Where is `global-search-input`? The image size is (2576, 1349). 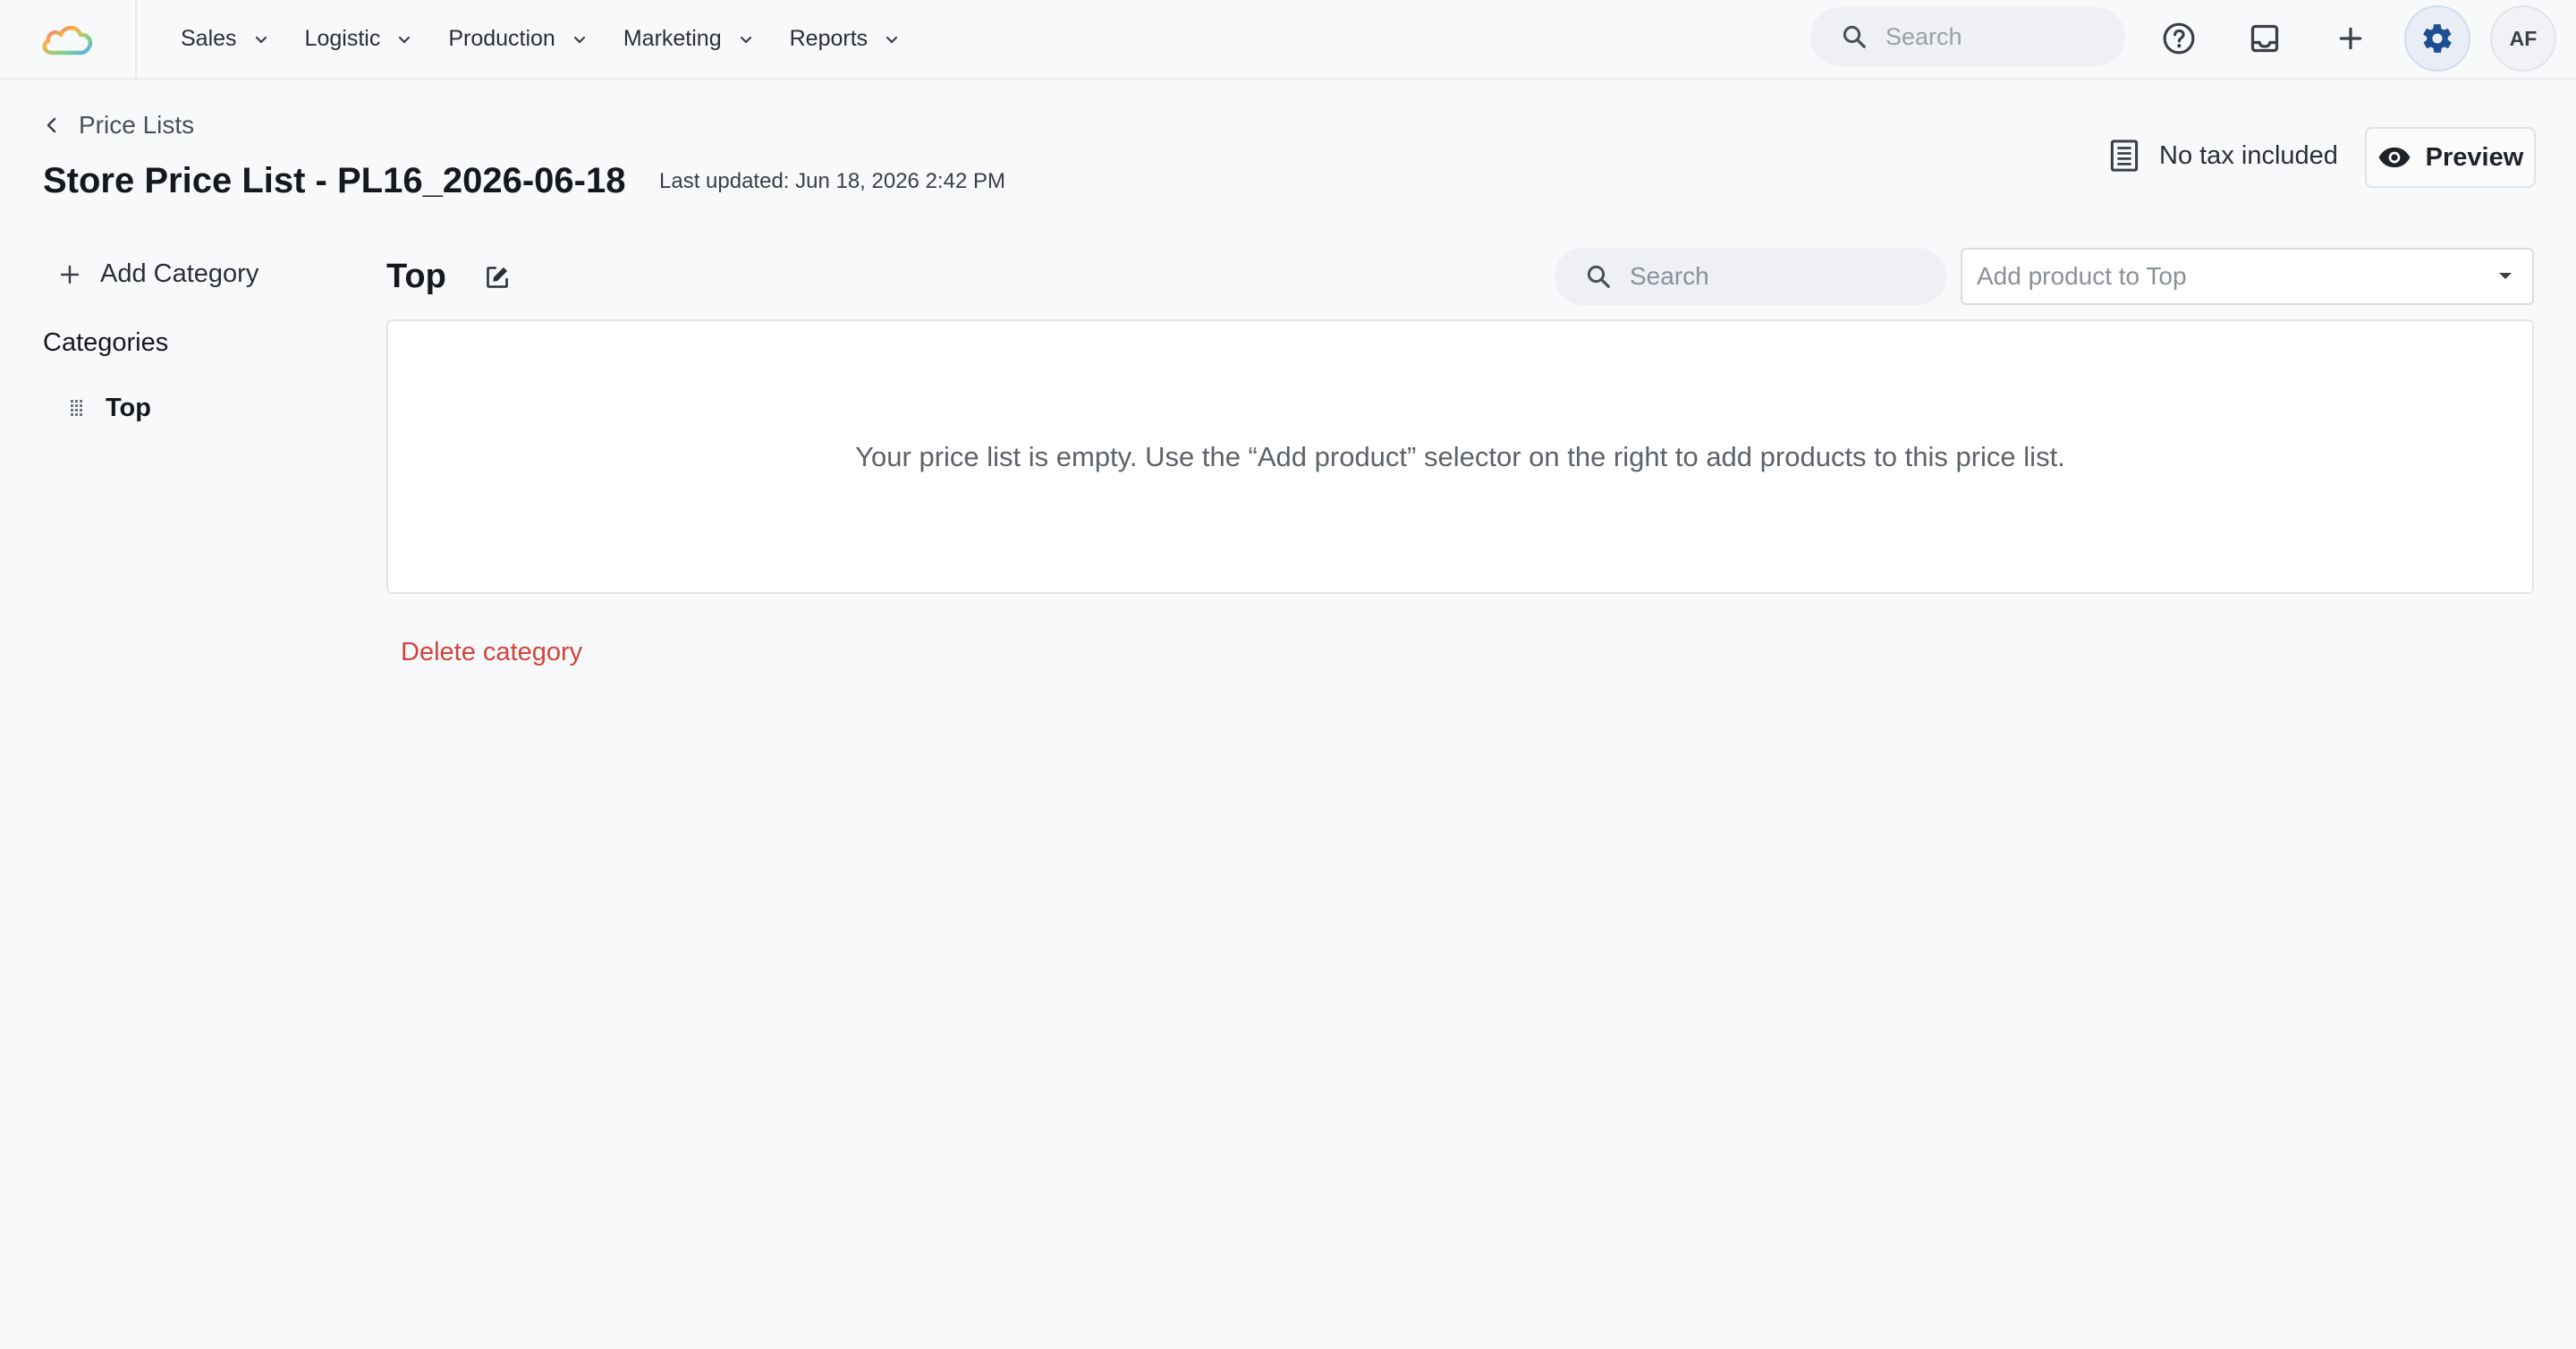
global-search-input is located at coordinates (1983, 36).